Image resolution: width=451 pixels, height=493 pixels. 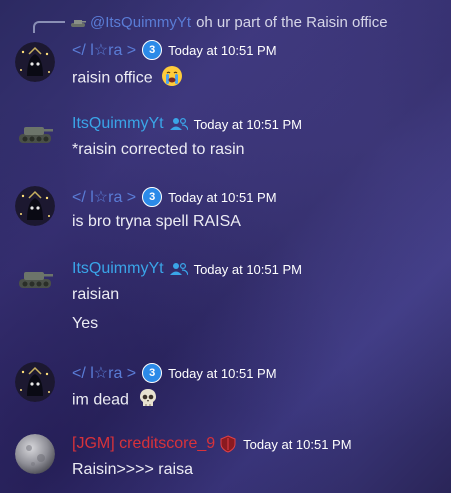 I want to click on reply-connector, so click(x=49, y=27).